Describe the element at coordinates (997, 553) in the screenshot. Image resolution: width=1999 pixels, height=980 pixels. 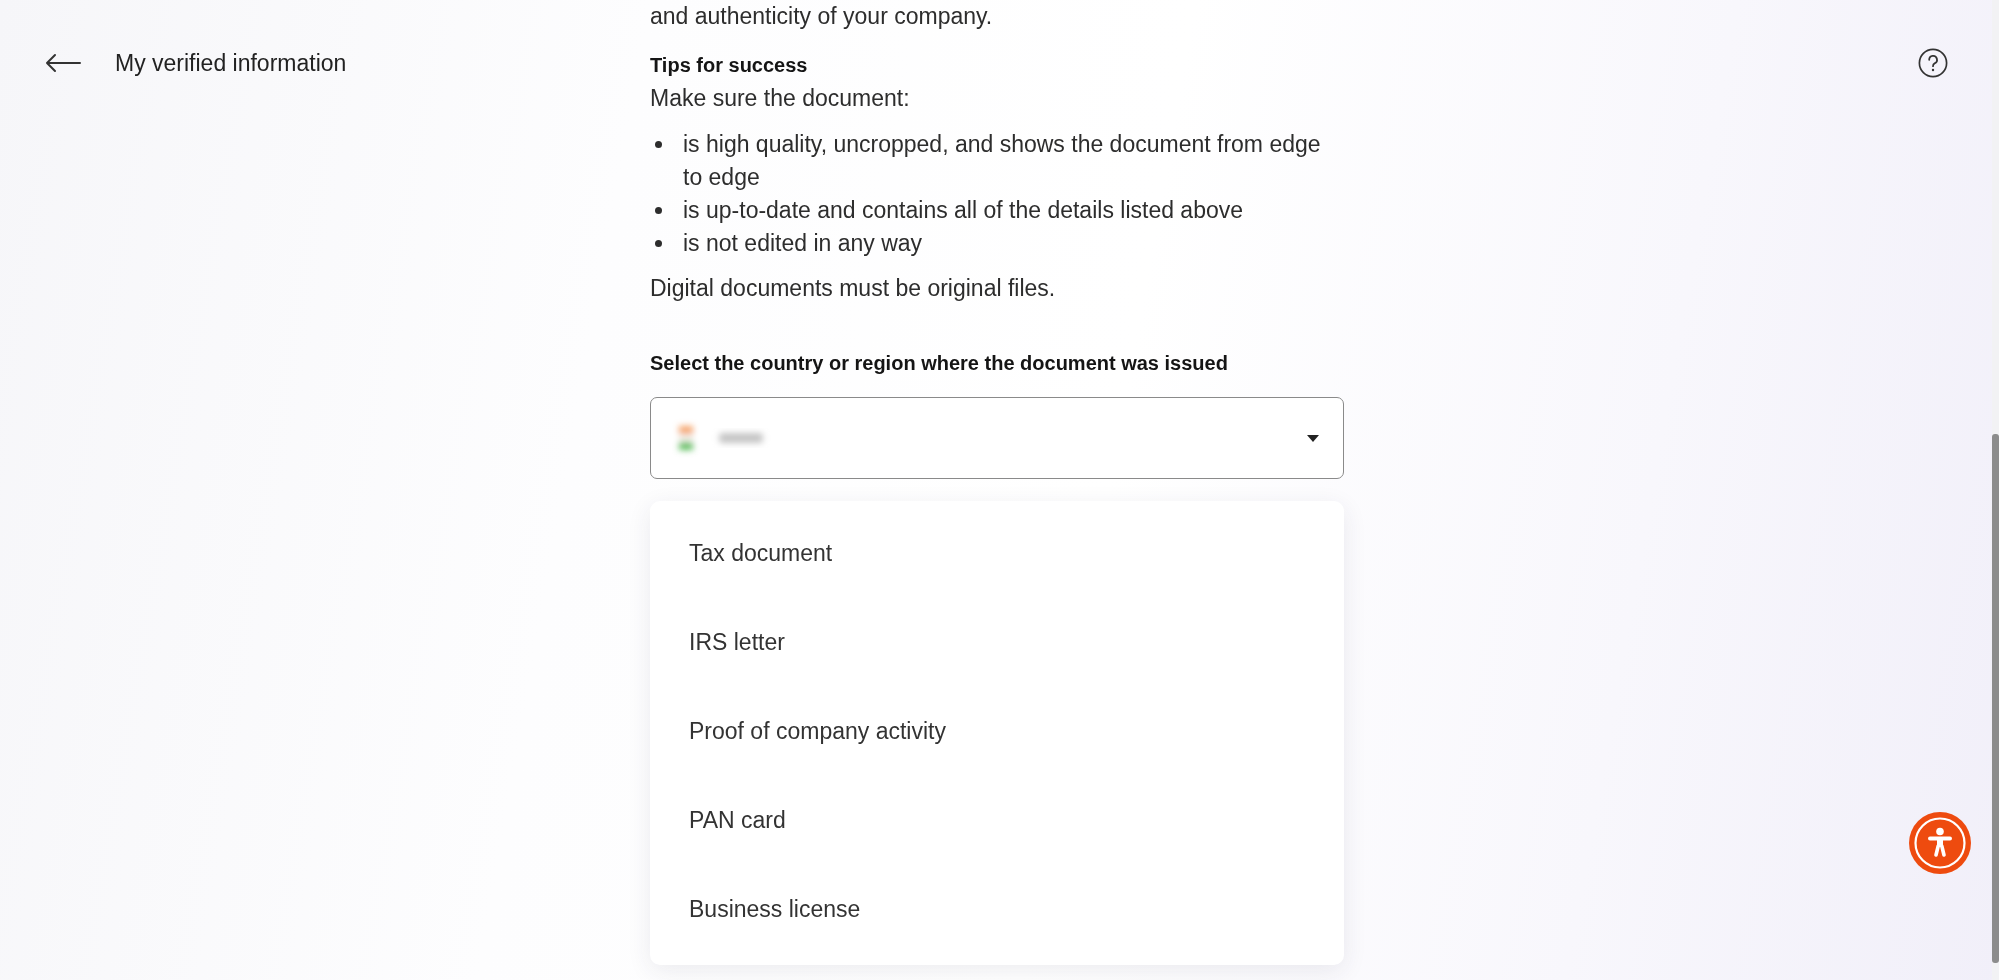
I see `menu-item: Tax document` at that location.